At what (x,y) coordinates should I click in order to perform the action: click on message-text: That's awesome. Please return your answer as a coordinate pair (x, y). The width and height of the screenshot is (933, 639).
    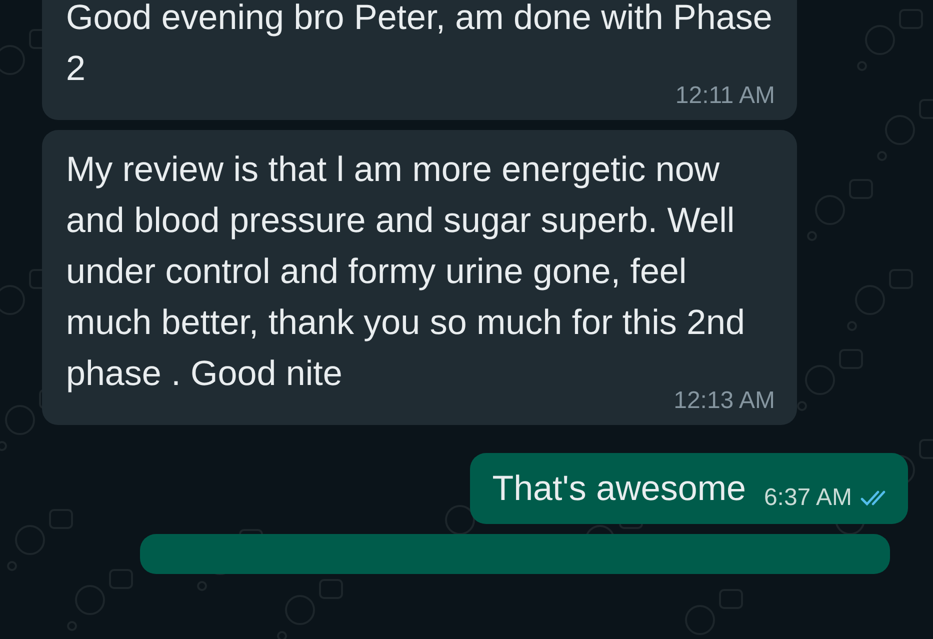
    Looking at the image, I should click on (619, 489).